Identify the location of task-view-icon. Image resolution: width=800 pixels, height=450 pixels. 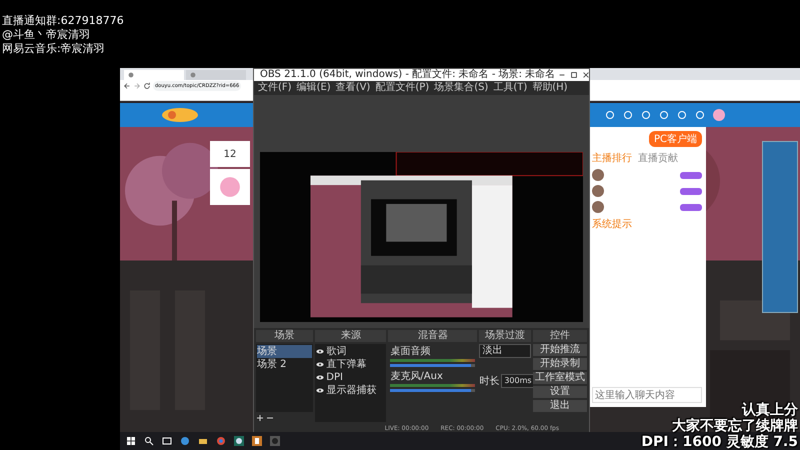
(167, 441).